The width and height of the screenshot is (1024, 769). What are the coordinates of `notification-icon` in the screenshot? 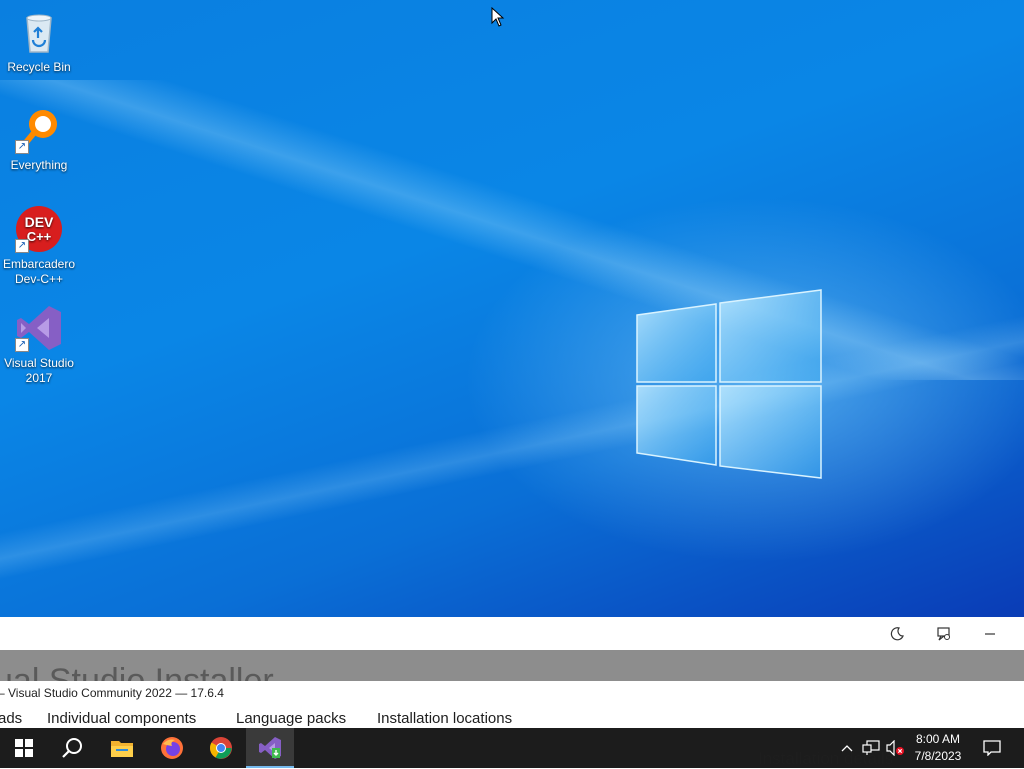 It's located at (992, 748).